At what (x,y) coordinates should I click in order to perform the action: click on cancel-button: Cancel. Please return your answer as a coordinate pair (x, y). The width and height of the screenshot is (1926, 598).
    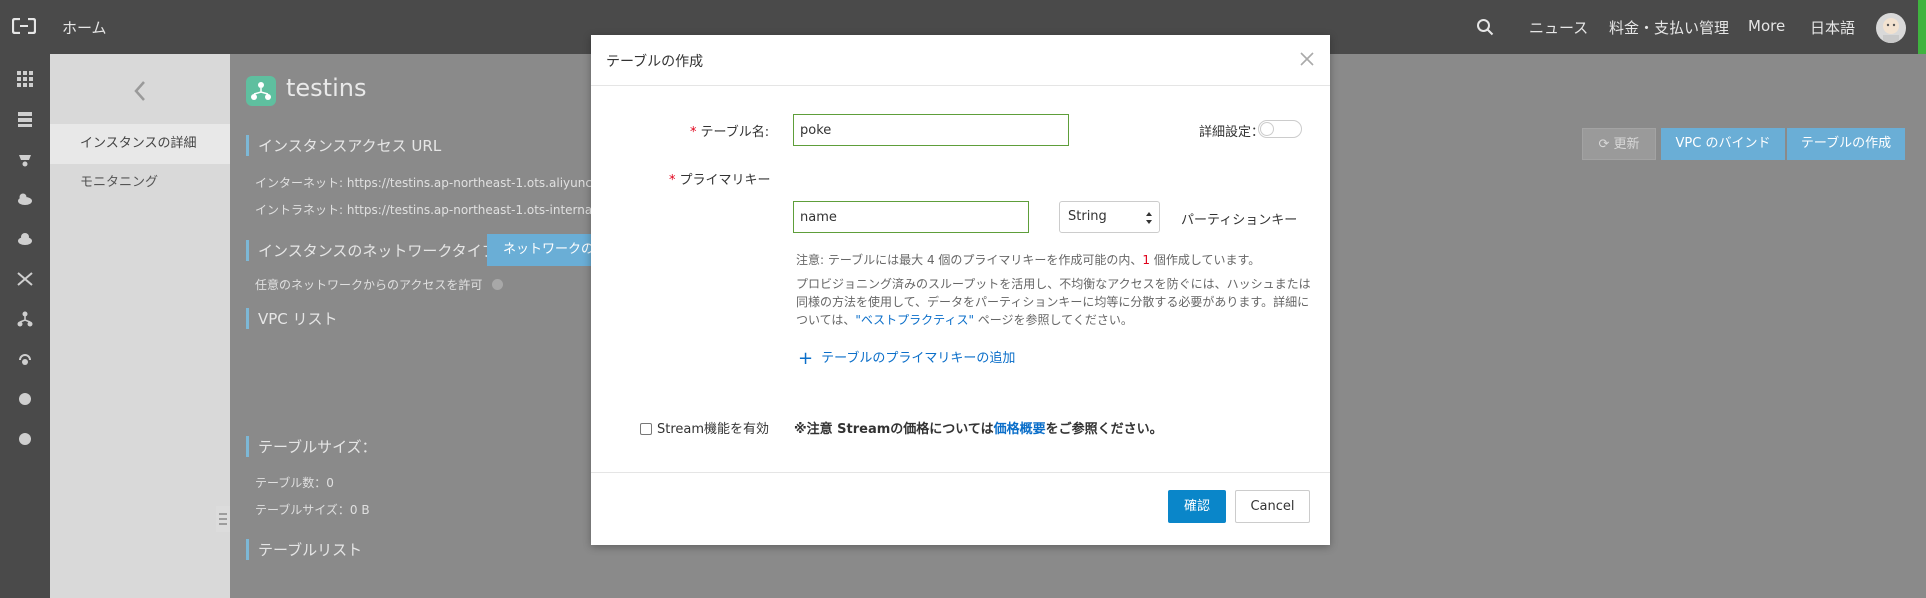
    Looking at the image, I should click on (1272, 506).